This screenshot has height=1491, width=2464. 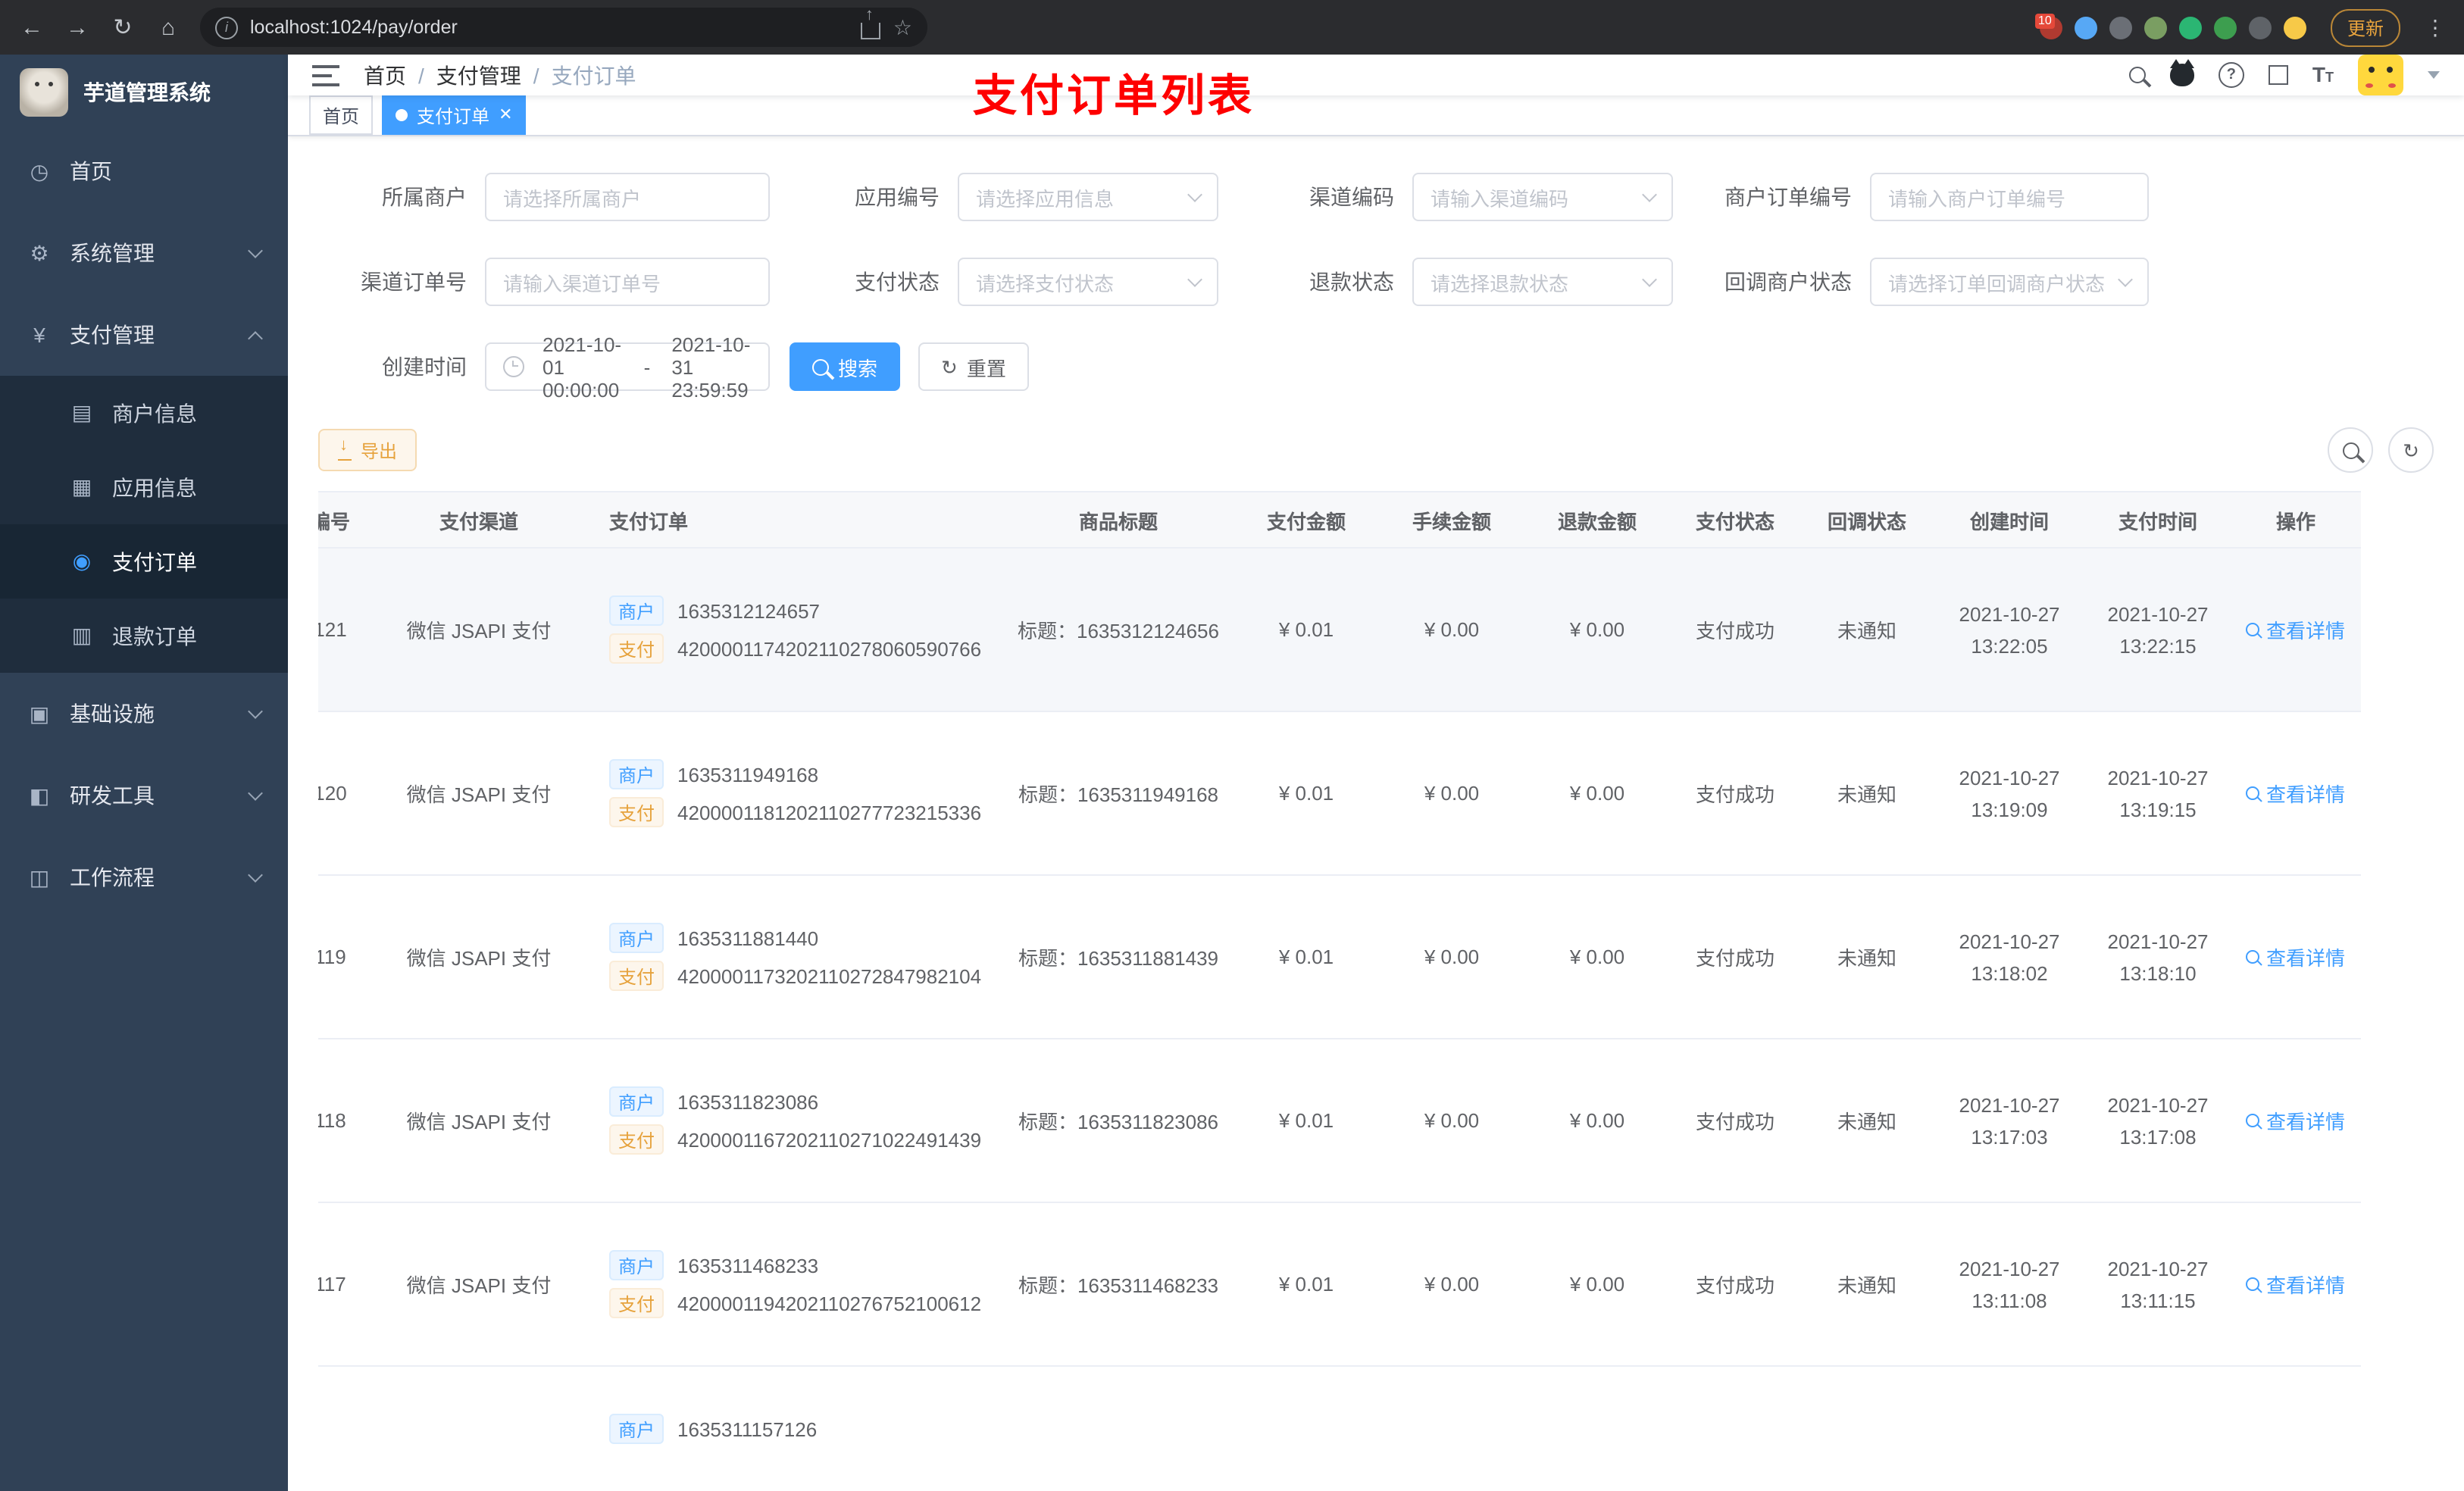 I want to click on merchant-no: 1635312124657, so click(x=749, y=610).